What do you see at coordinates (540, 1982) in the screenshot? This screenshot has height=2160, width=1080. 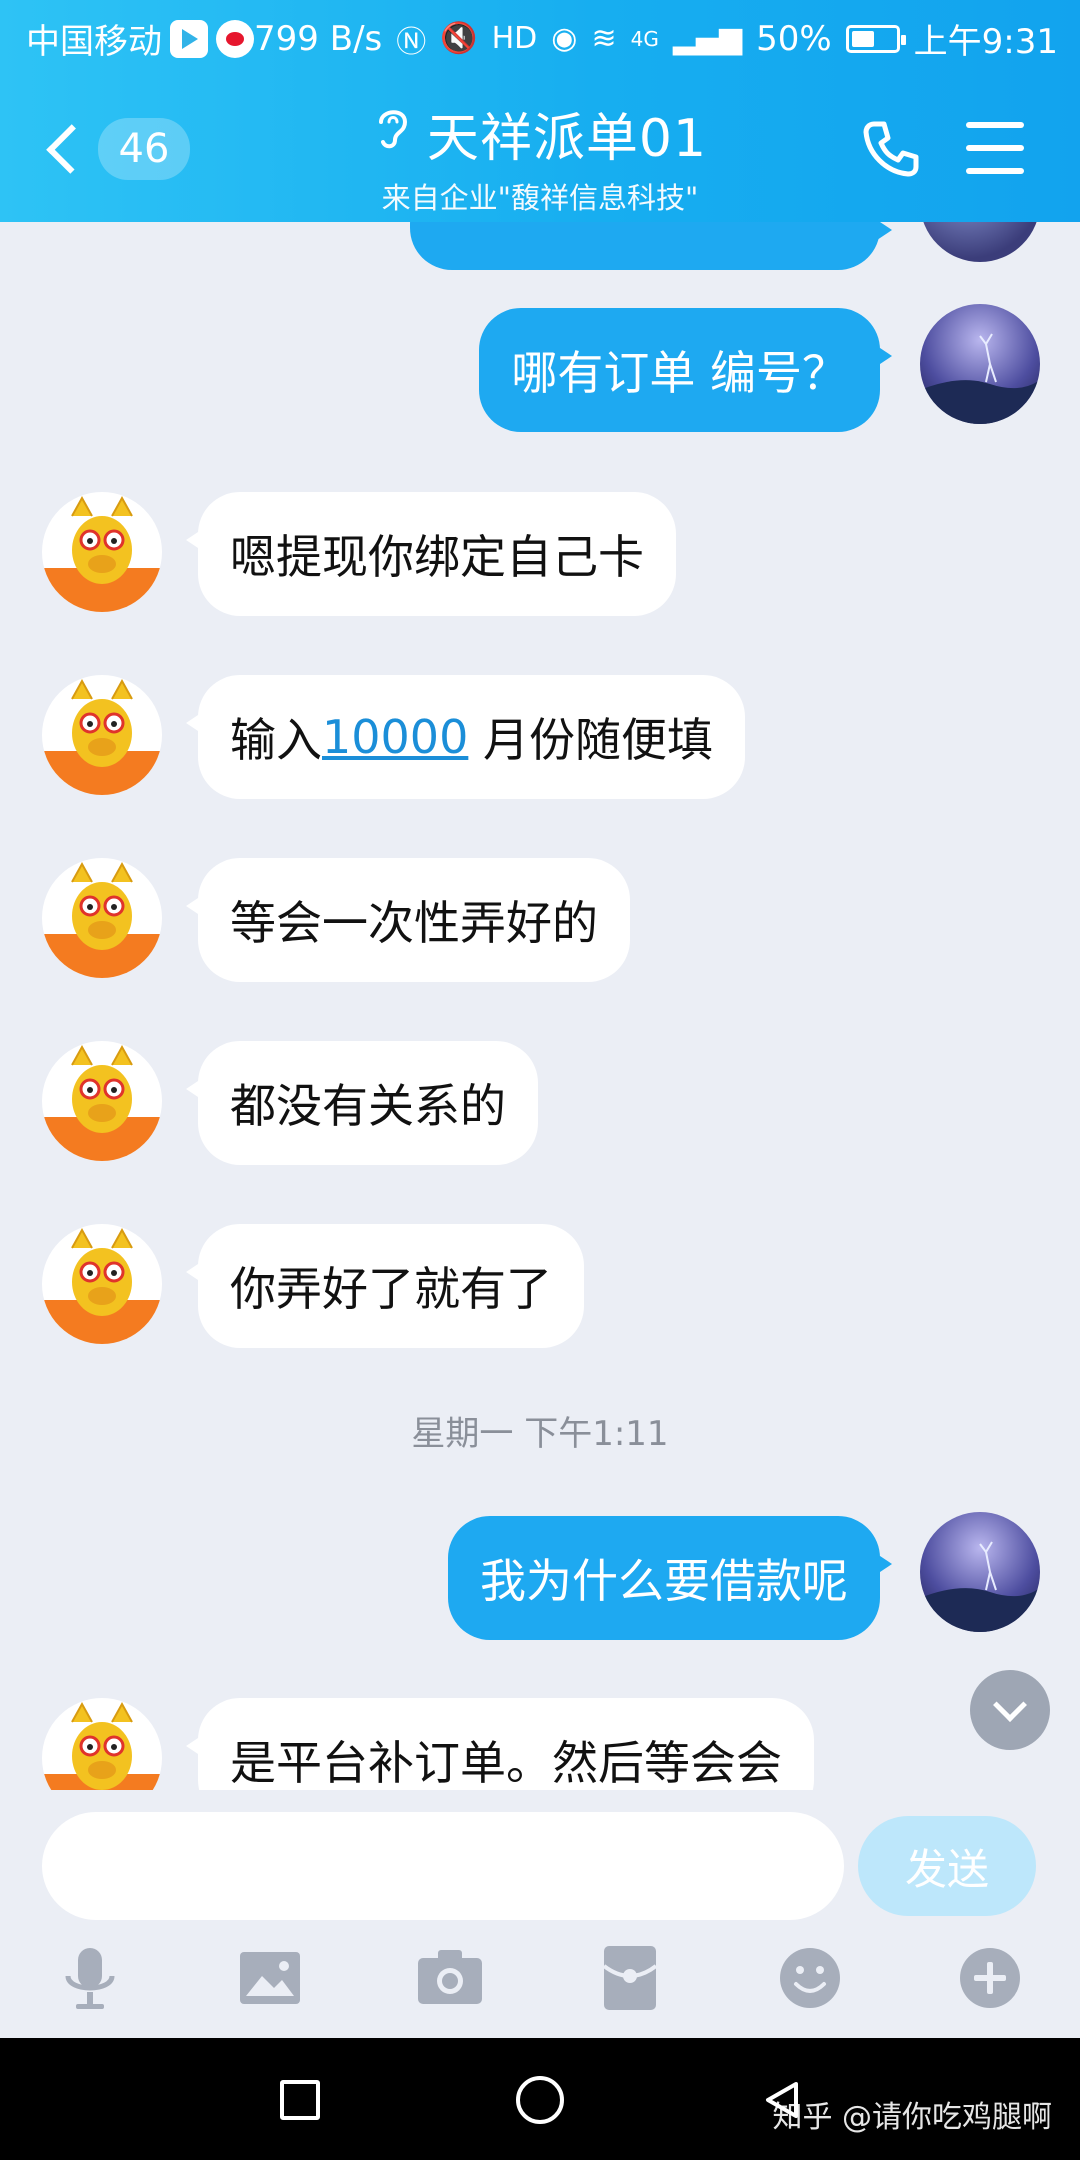 I see `composer-toolbar` at bounding box center [540, 1982].